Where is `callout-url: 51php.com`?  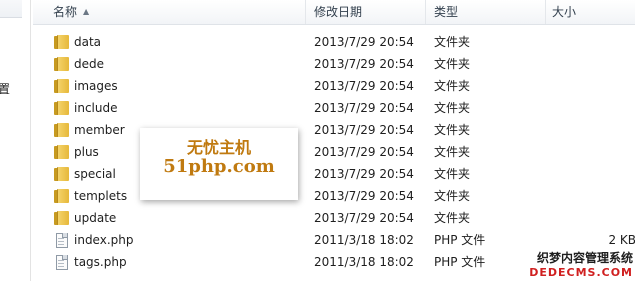 callout-url: 51php.com is located at coordinates (219, 166).